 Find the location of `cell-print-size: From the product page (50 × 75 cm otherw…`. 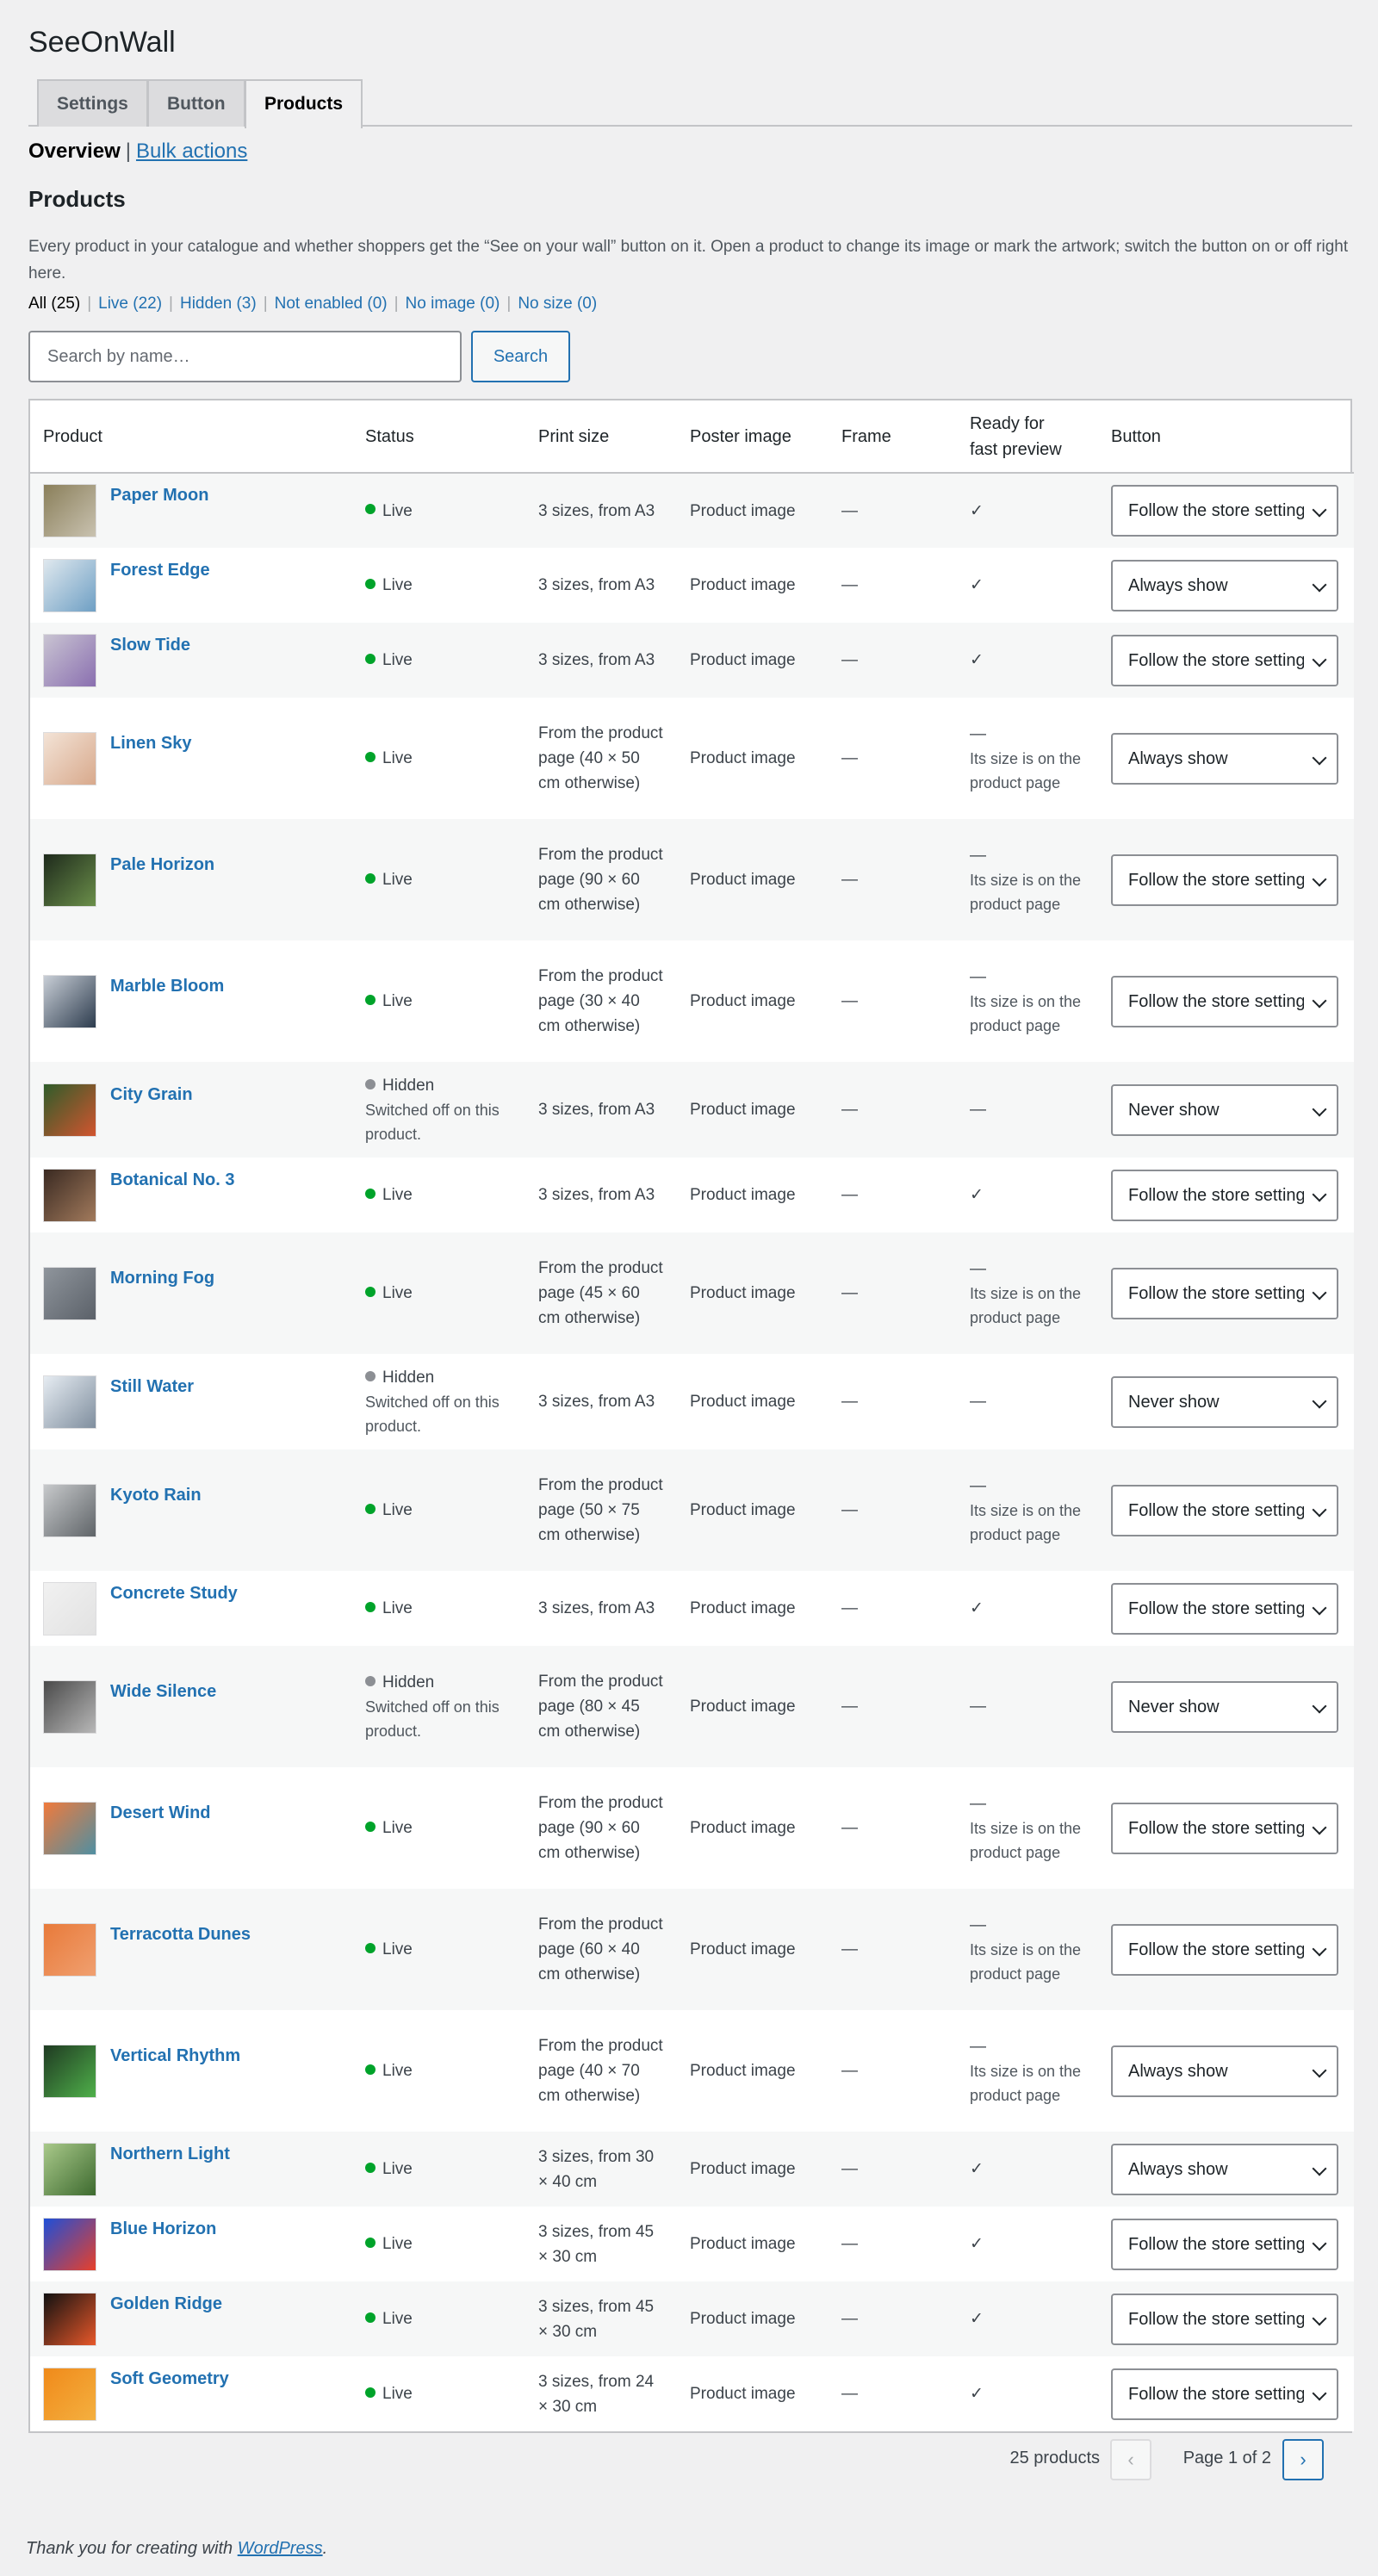

cell-print-size: From the product page (50 × 75 cm otherw… is located at coordinates (601, 1510).